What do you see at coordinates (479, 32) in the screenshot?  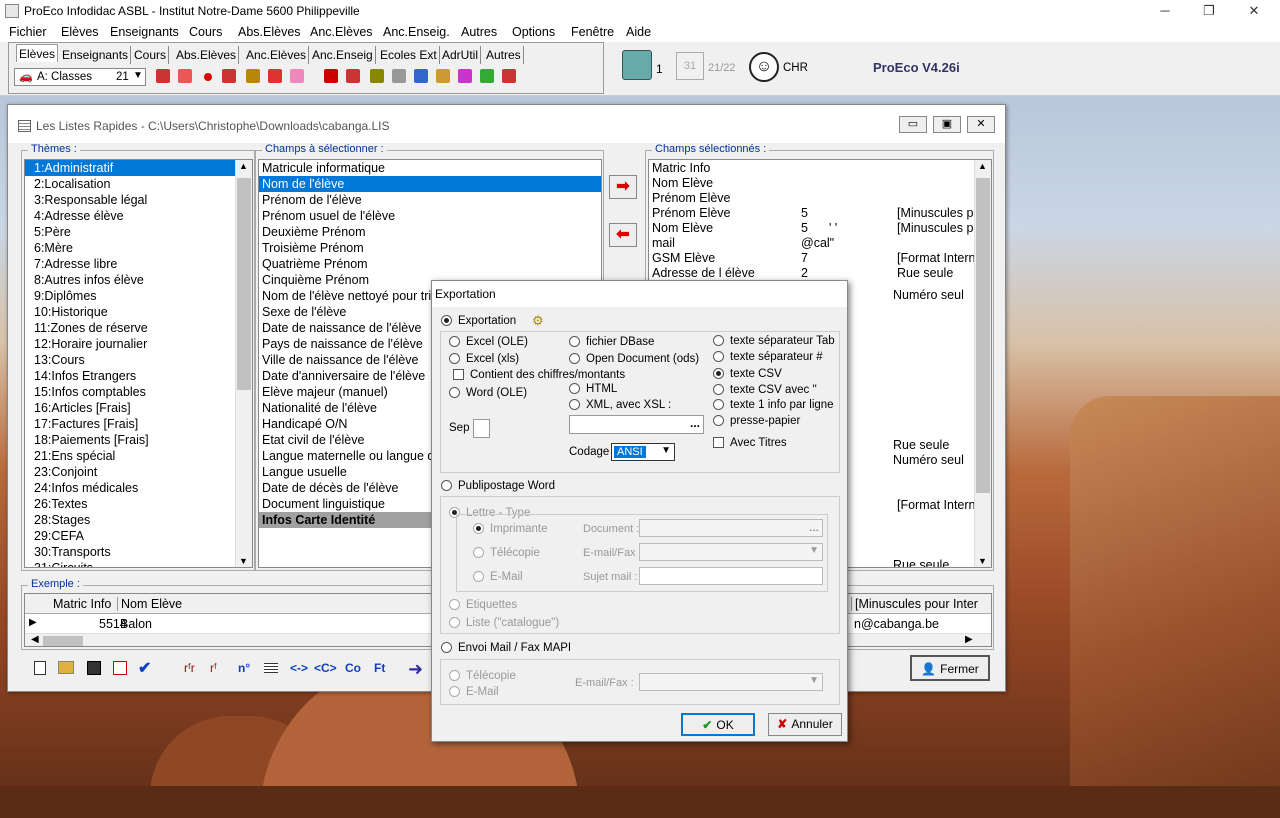 I see `menu-autres: Autres` at bounding box center [479, 32].